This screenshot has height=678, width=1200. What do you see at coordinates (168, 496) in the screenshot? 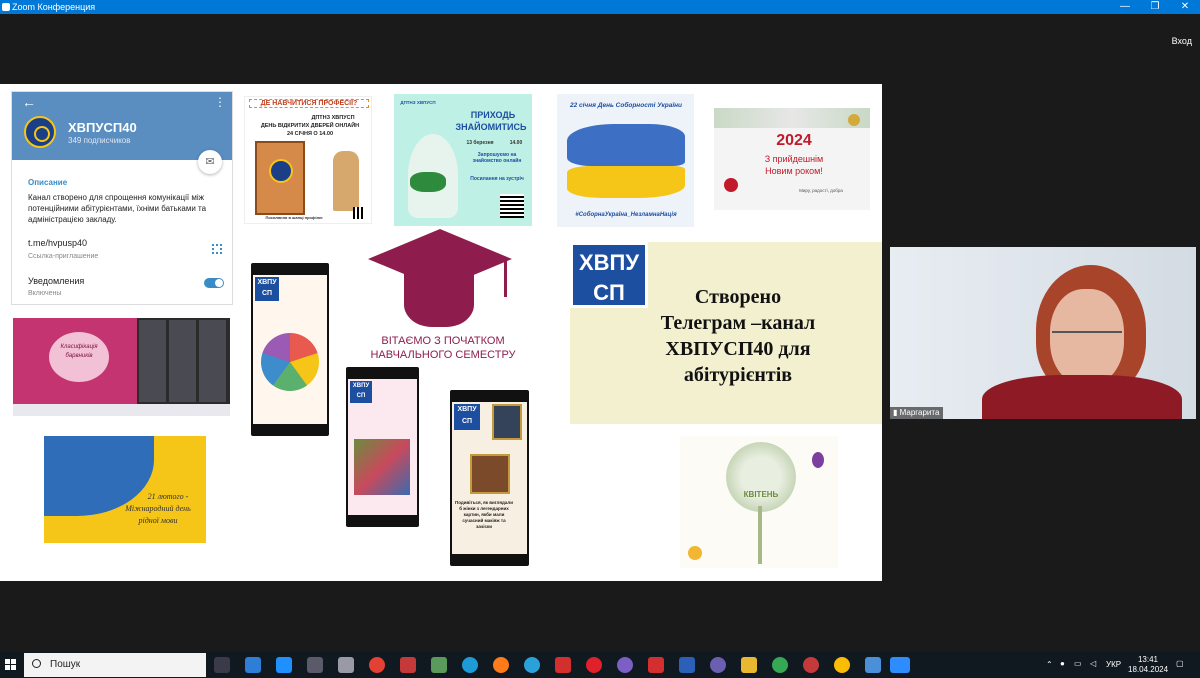
I see `mother-line1: 21 лютого -` at bounding box center [168, 496].